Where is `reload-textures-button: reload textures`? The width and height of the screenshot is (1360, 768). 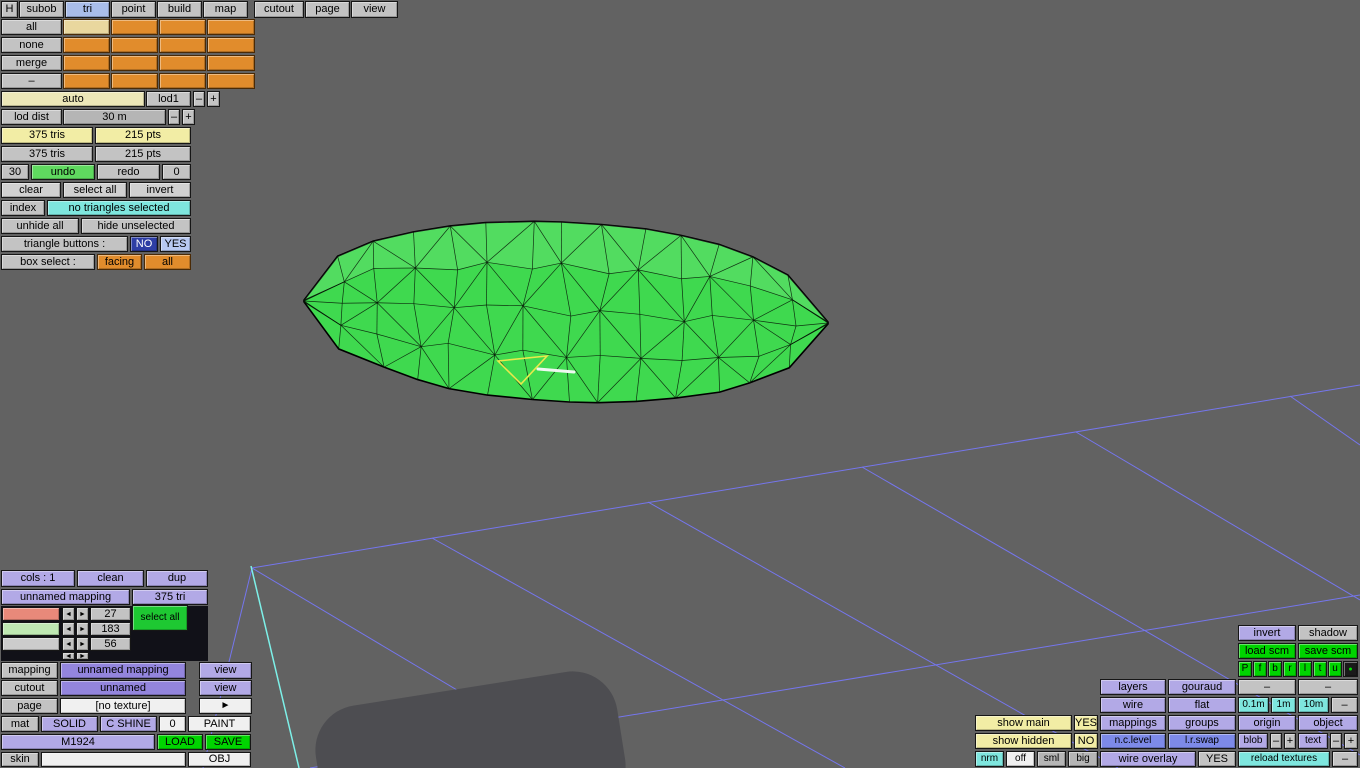
reload-textures-button: reload textures is located at coordinates (1284, 759).